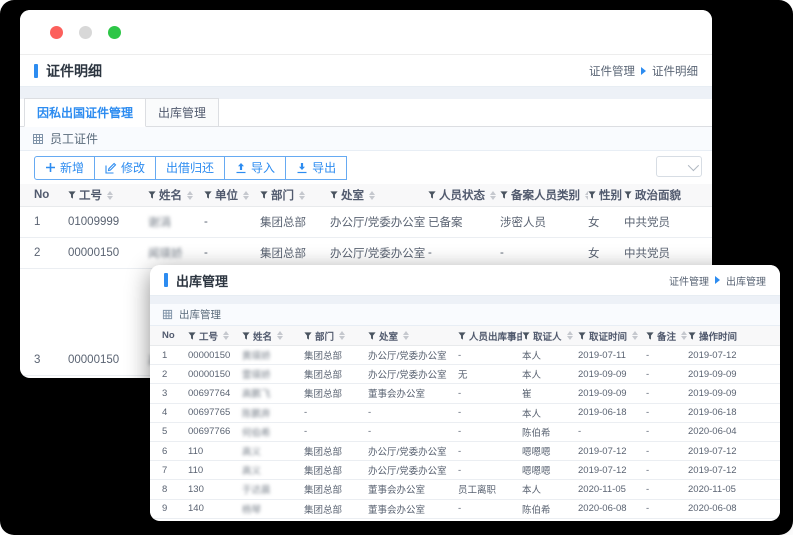  Describe the element at coordinates (202, 281) in the screenshot. I see `page-title: 出库管理` at that location.